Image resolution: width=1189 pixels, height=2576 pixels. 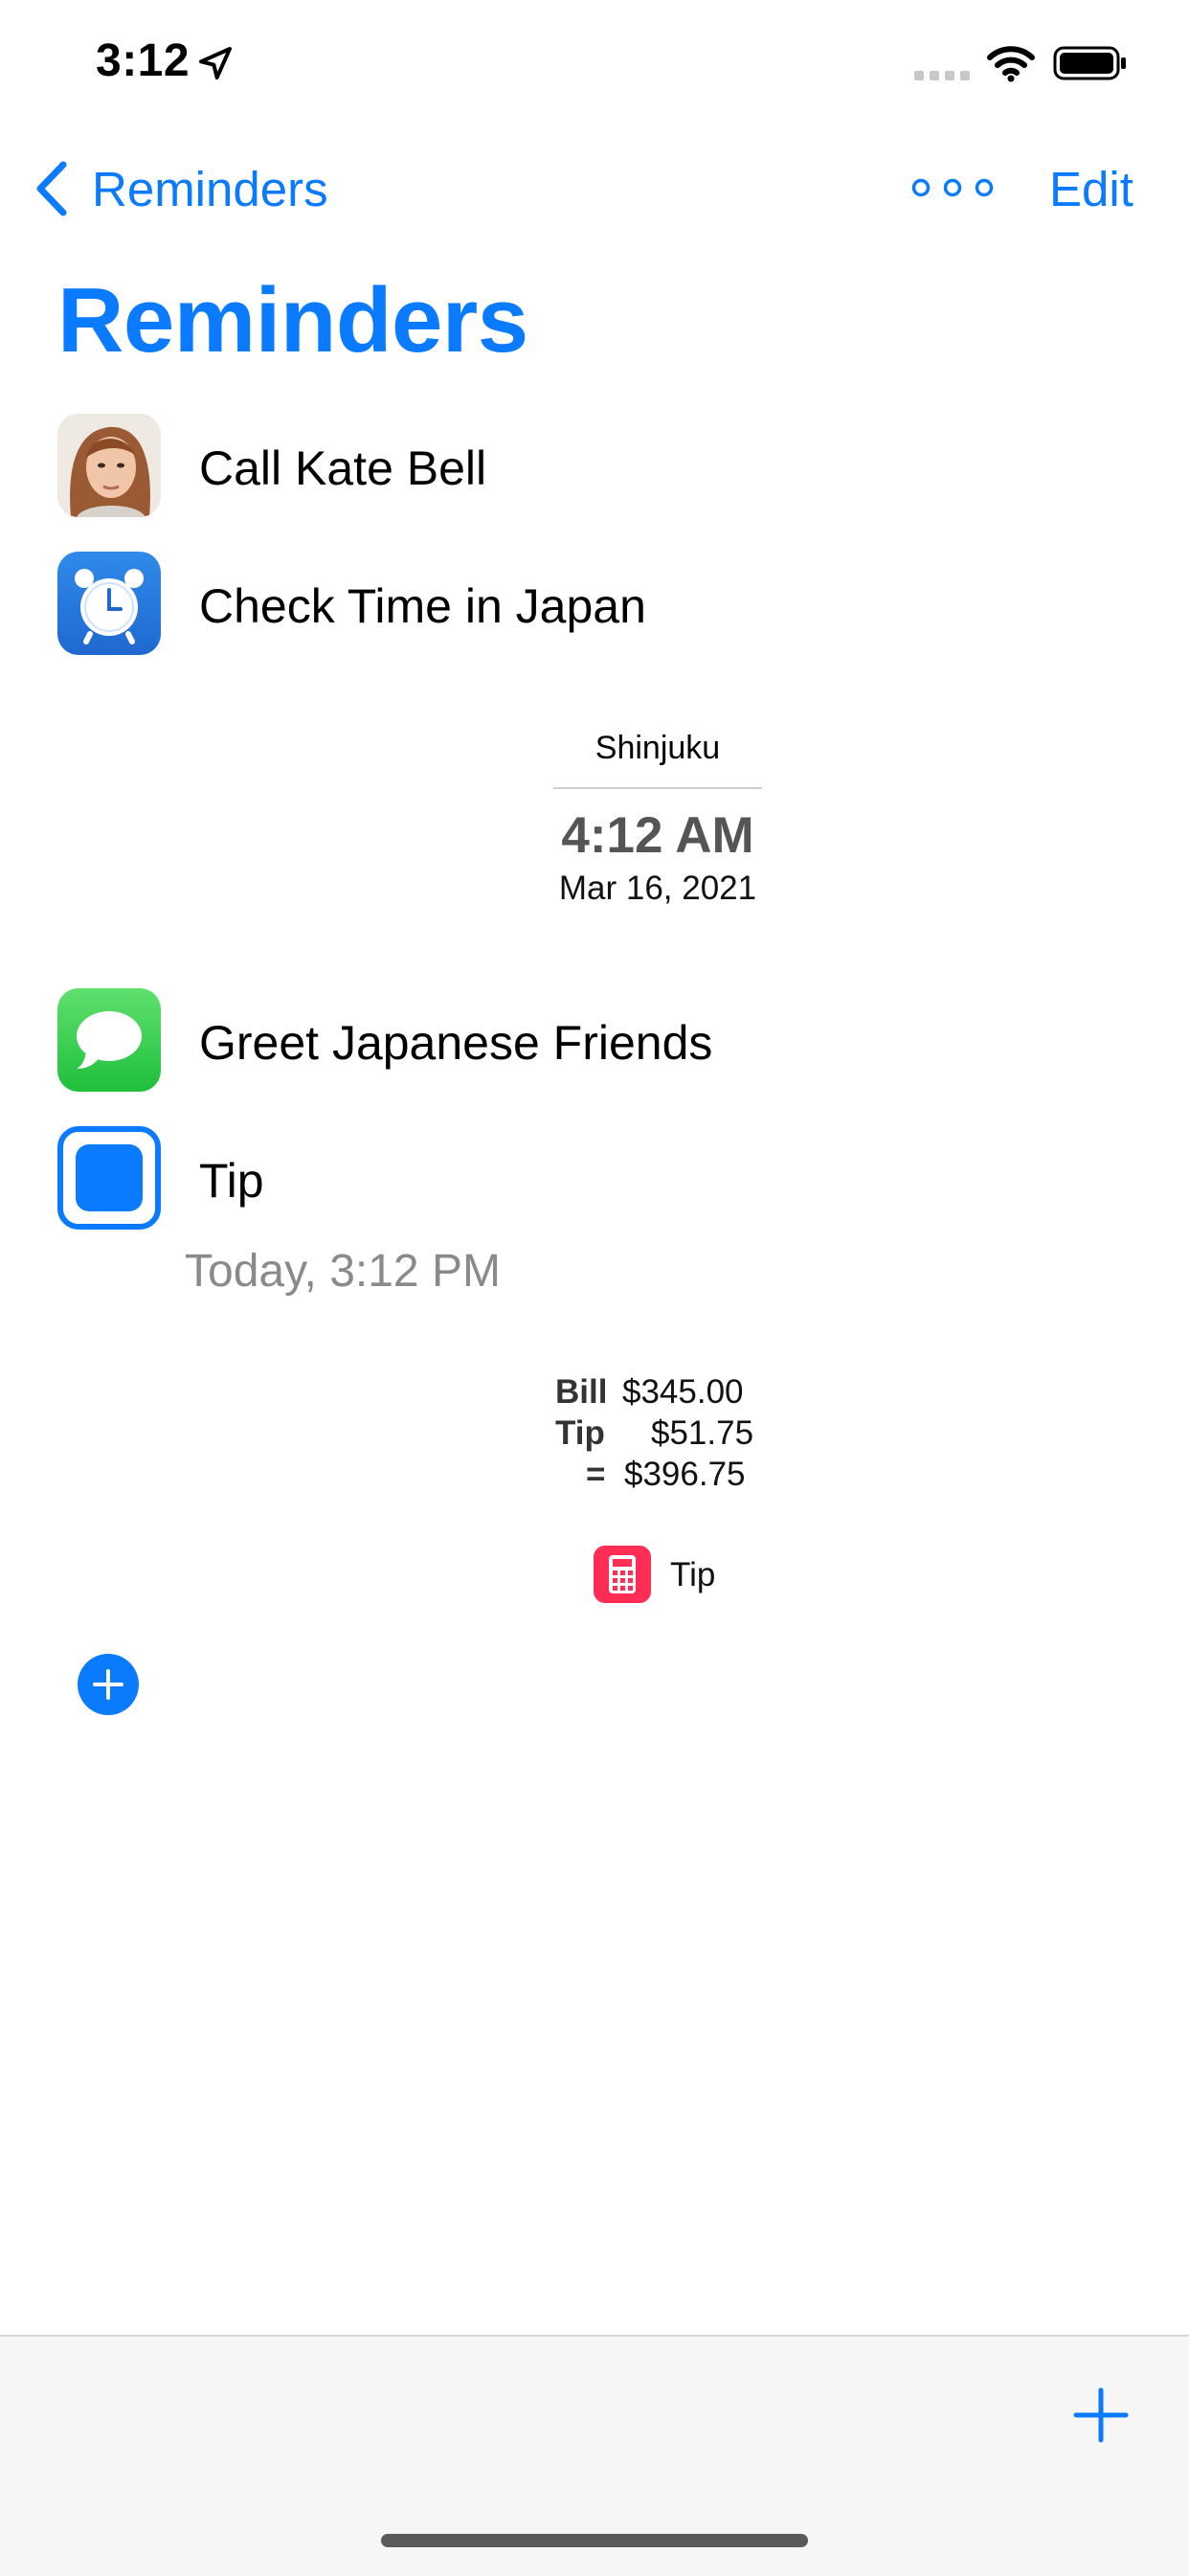 I want to click on clock-city: Shinjuku, so click(x=657, y=748).